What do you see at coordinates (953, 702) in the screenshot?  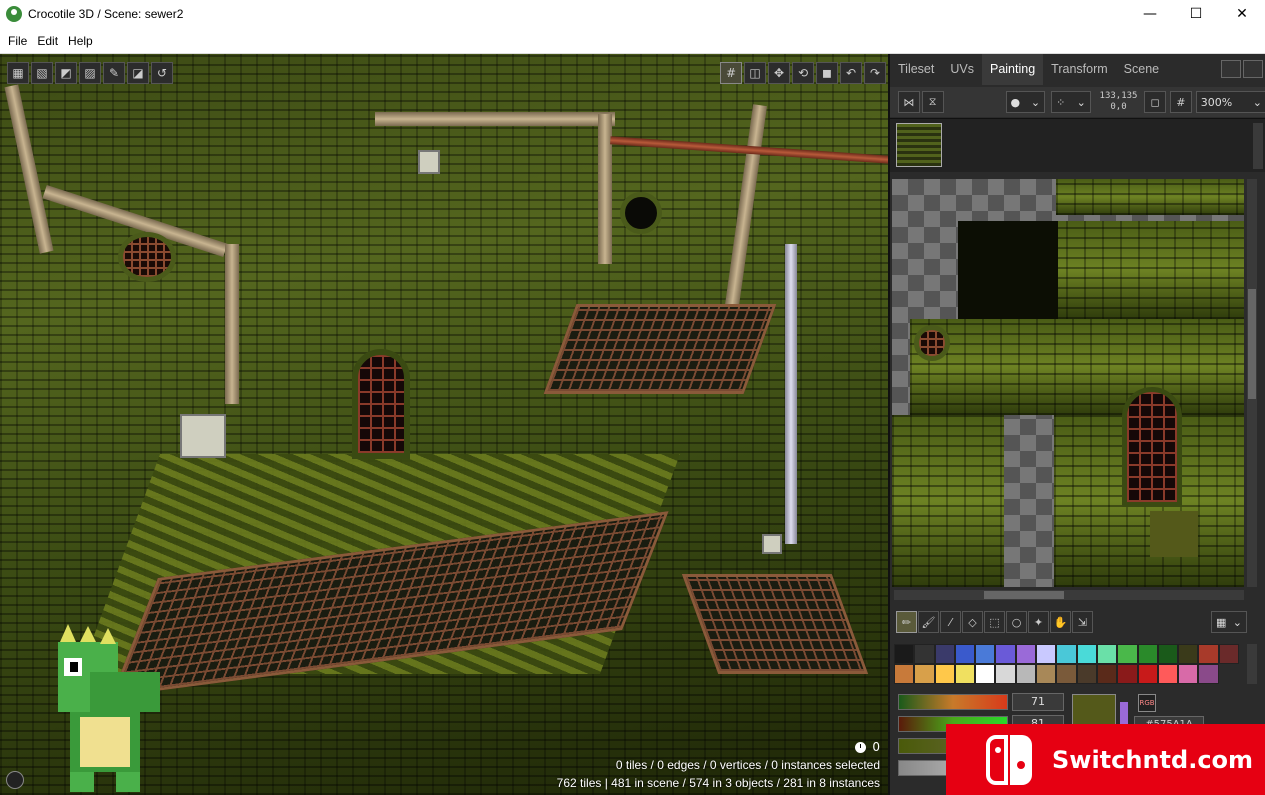 I see `red-slider` at bounding box center [953, 702].